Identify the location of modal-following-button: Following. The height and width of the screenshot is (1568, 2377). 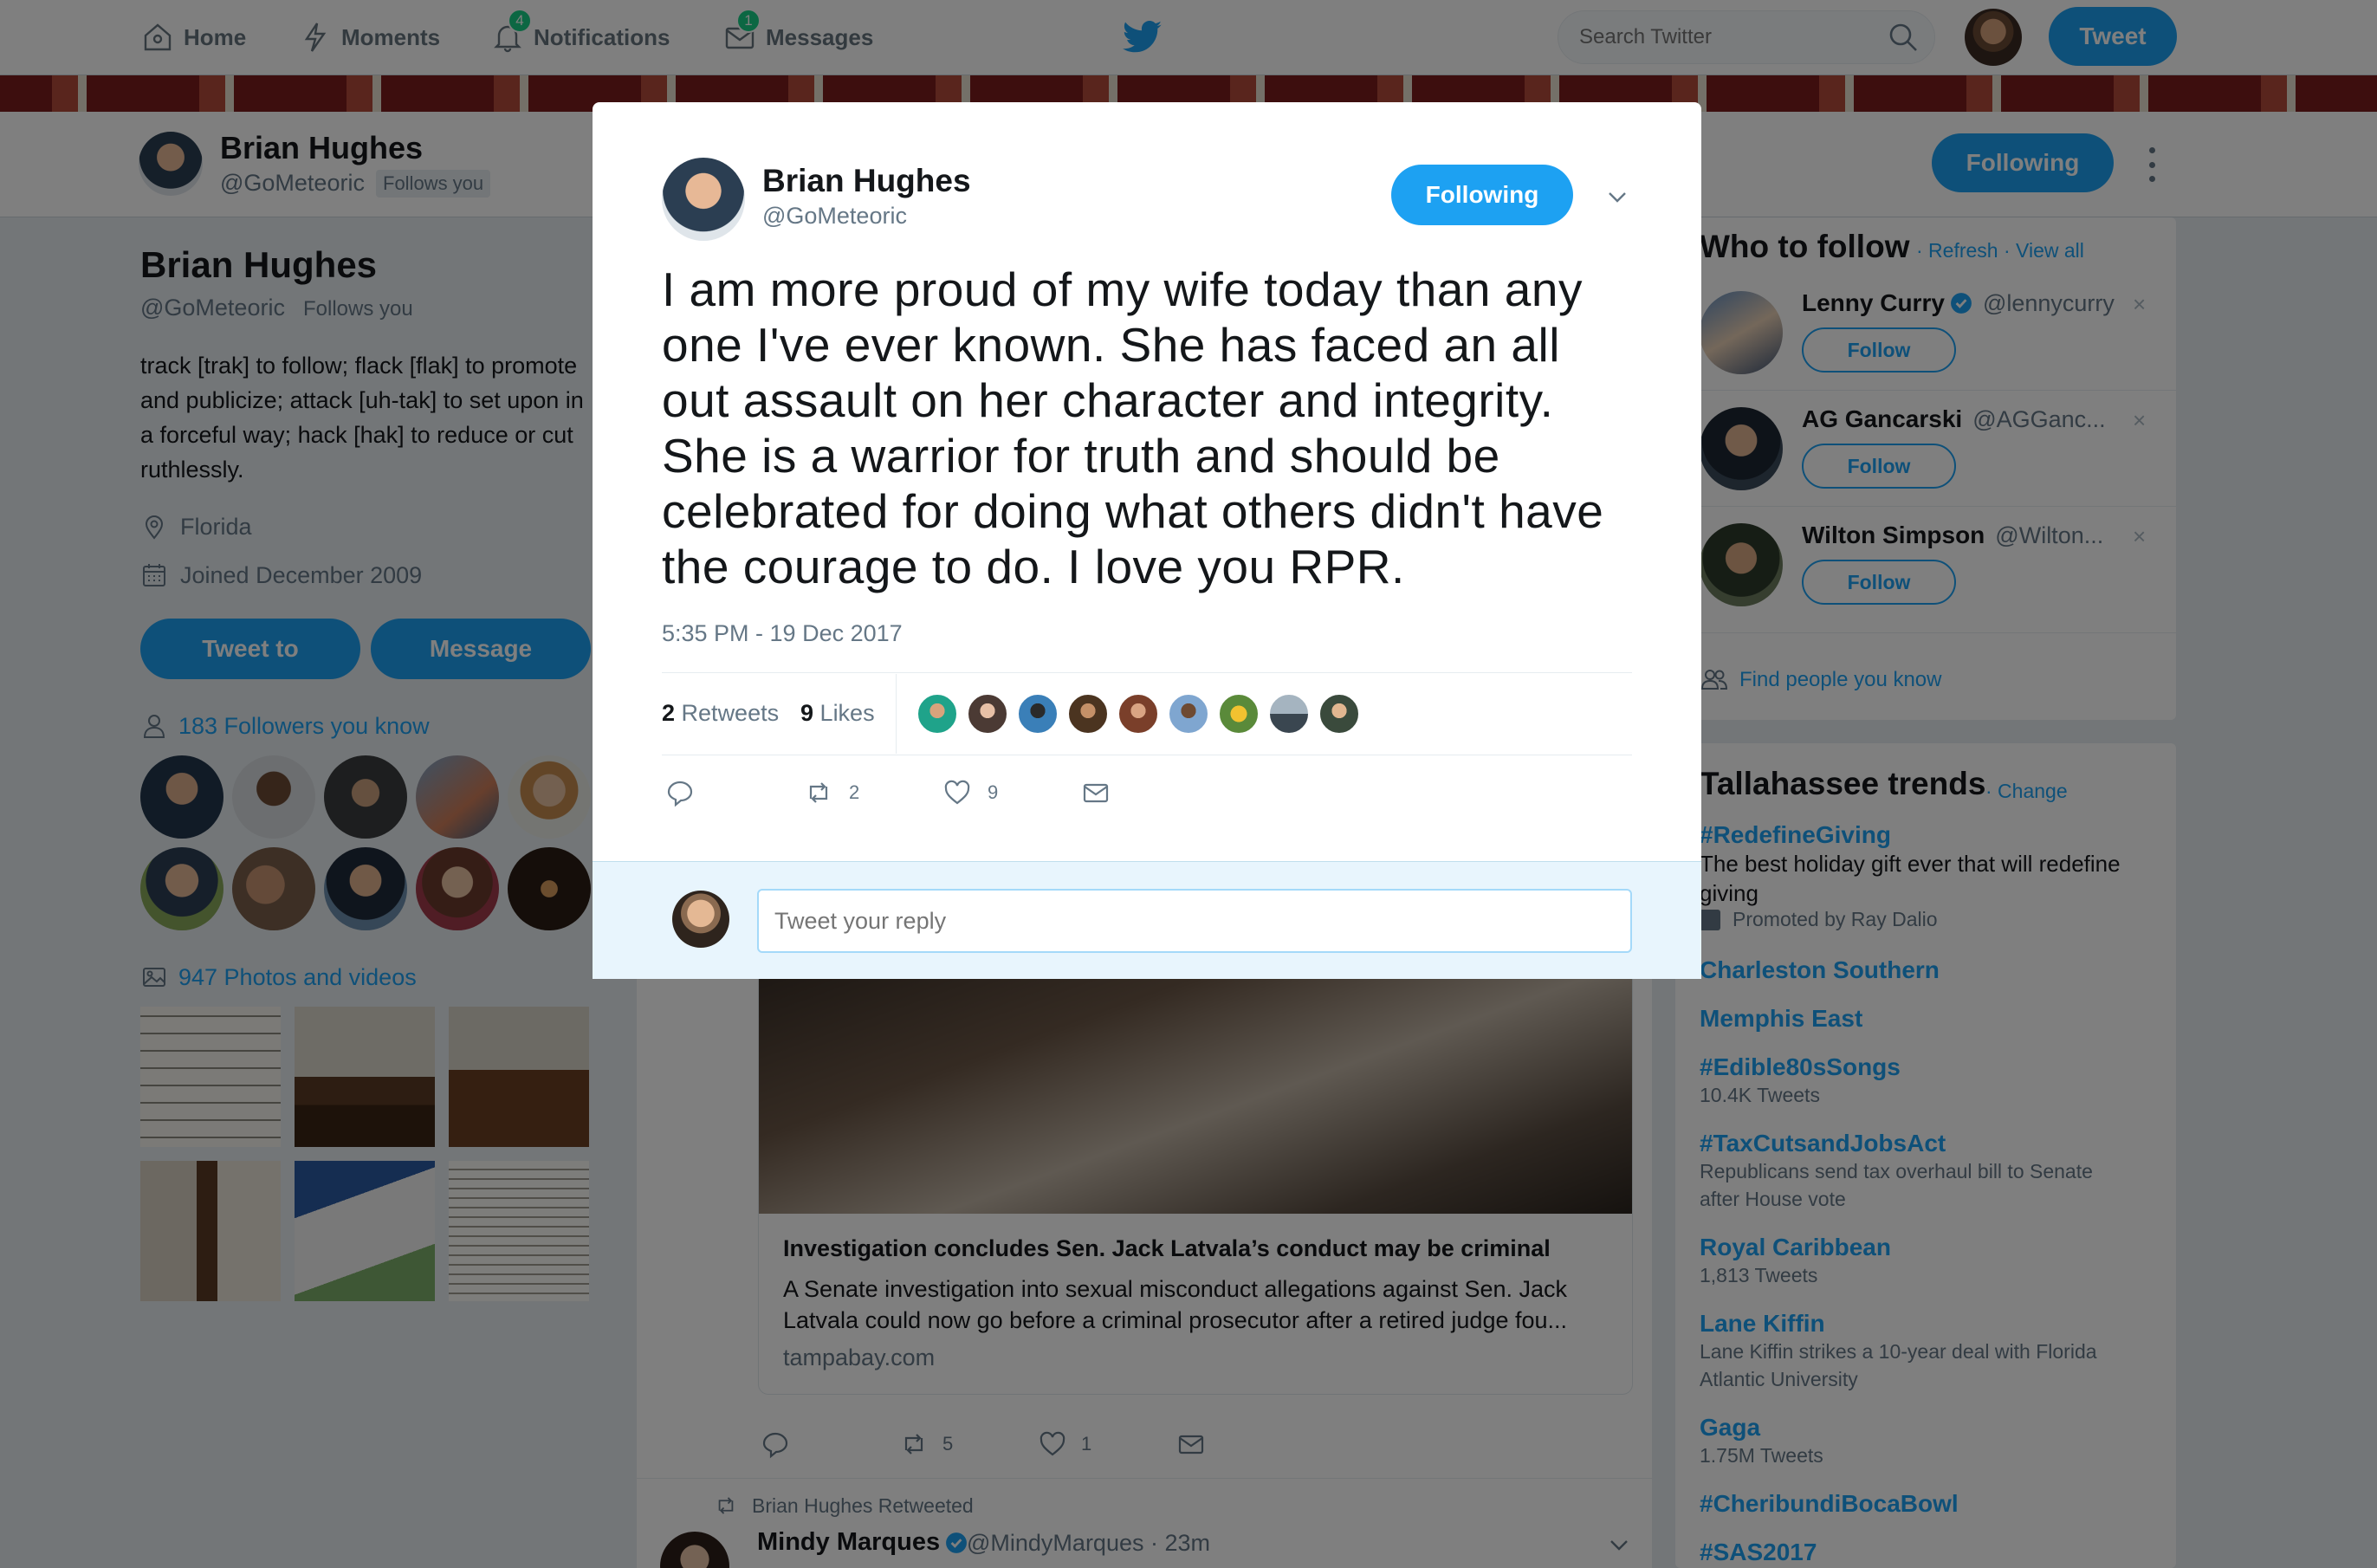
(1482, 195).